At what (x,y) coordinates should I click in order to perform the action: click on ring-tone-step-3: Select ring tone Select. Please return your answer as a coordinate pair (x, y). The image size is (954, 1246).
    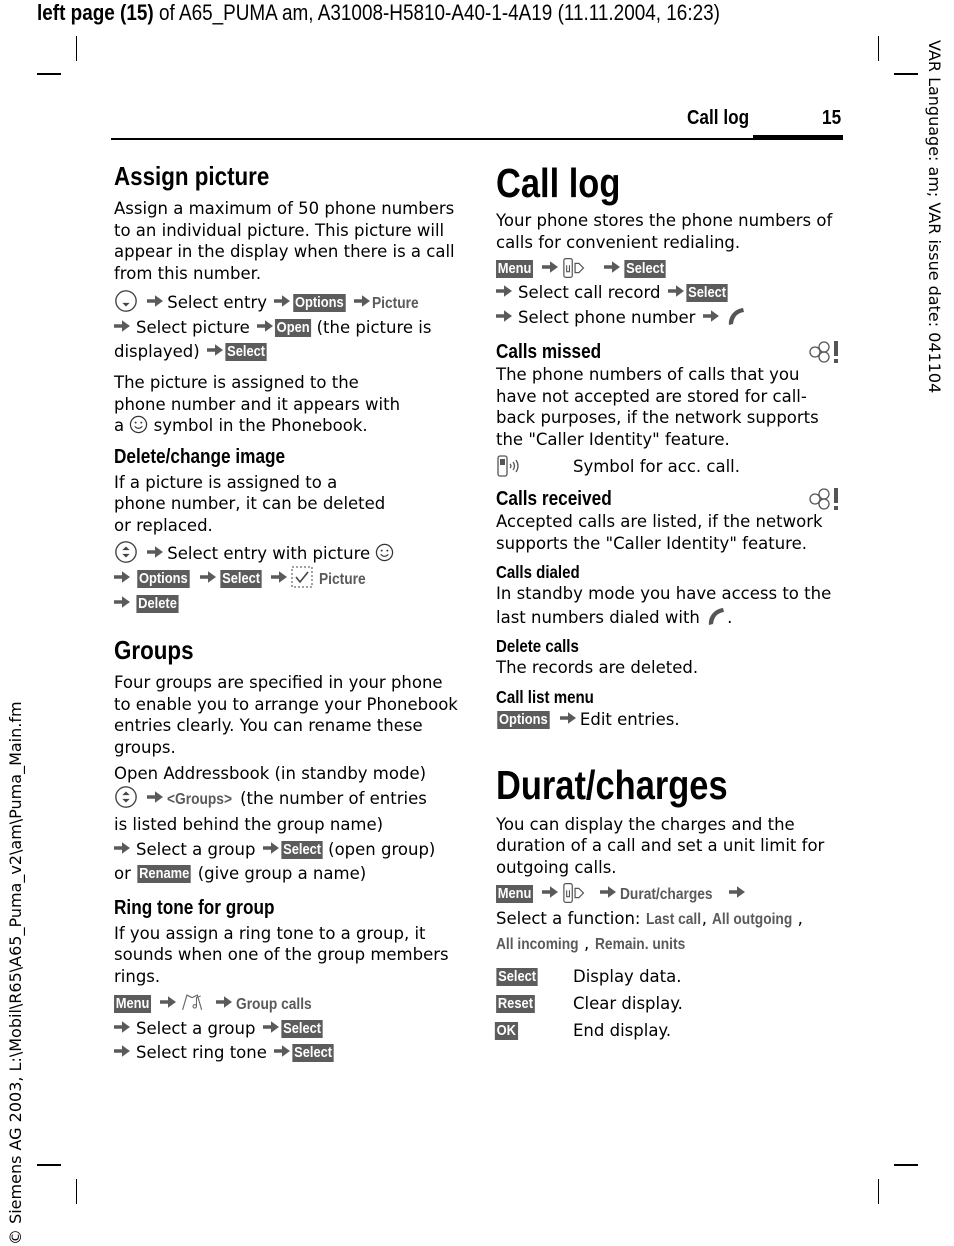
    Looking at the image, I should click on (286, 1053).